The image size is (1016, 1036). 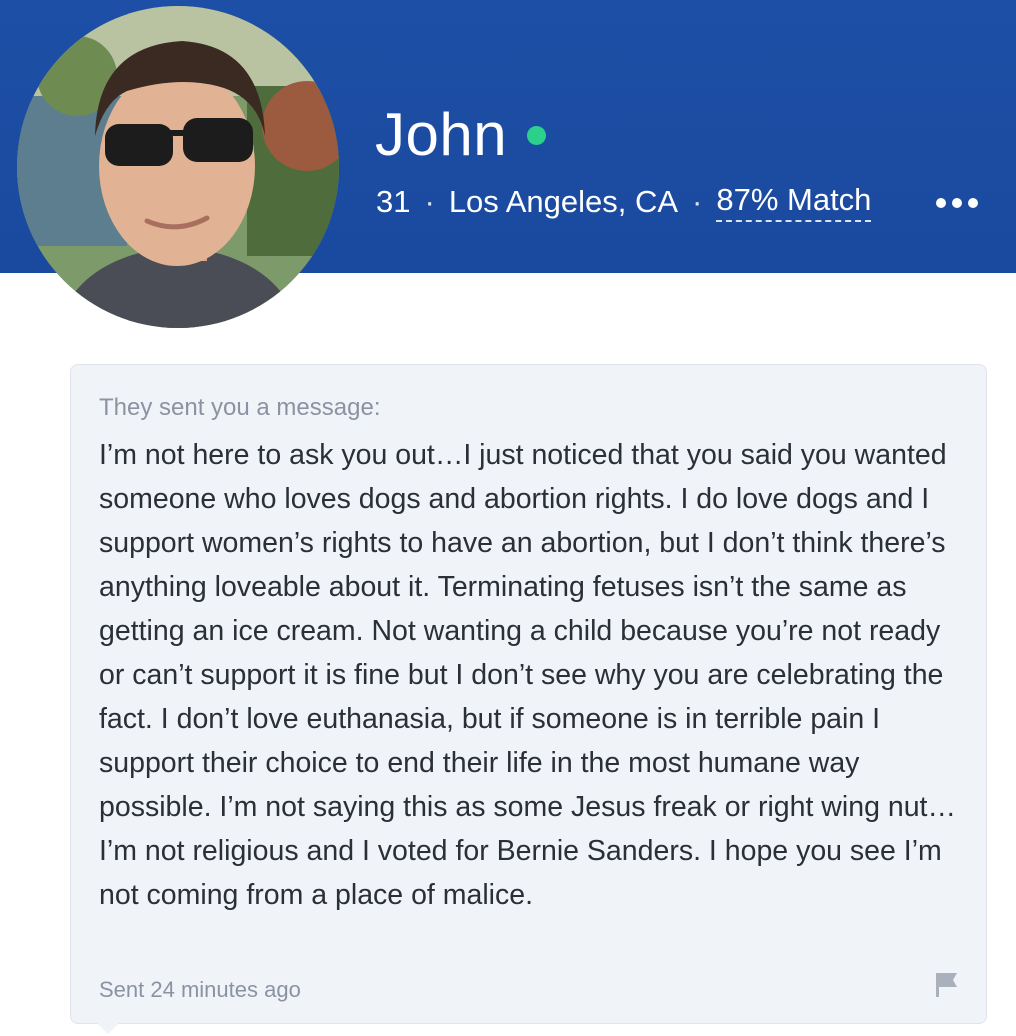 What do you see at coordinates (108, 1028) in the screenshot?
I see `message-card-tail` at bounding box center [108, 1028].